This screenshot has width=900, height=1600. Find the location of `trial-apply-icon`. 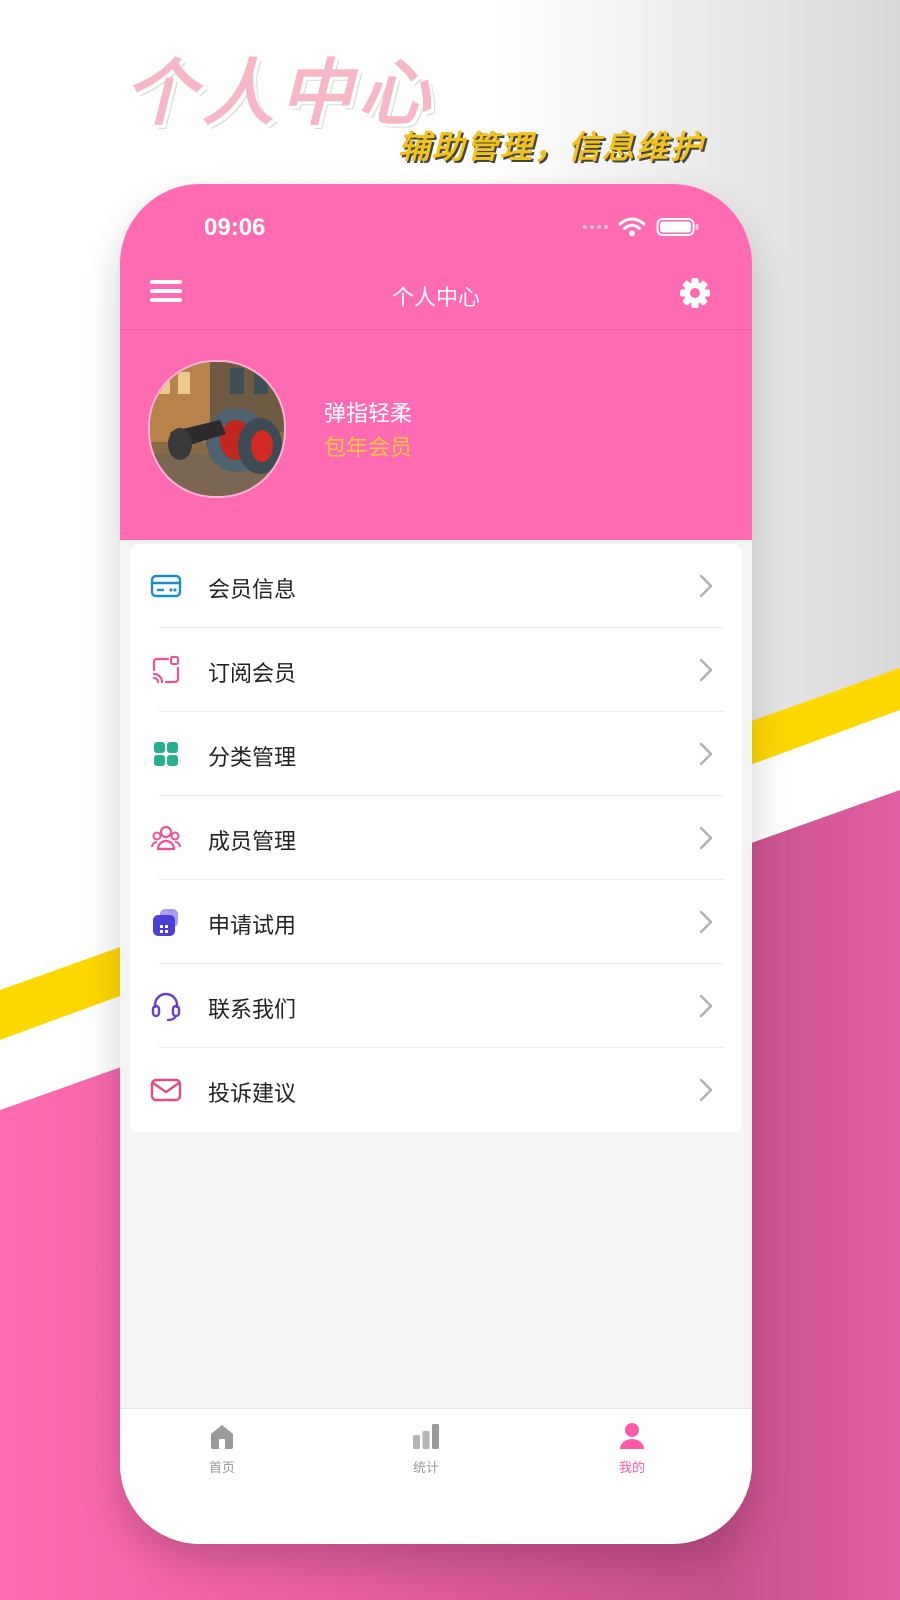

trial-apply-icon is located at coordinates (165, 922).